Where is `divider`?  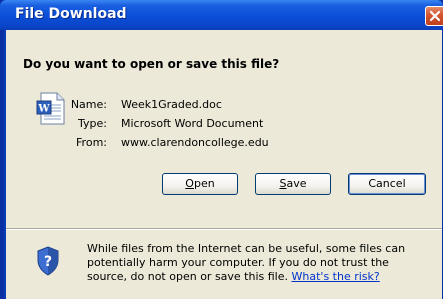 divider is located at coordinates (224, 229).